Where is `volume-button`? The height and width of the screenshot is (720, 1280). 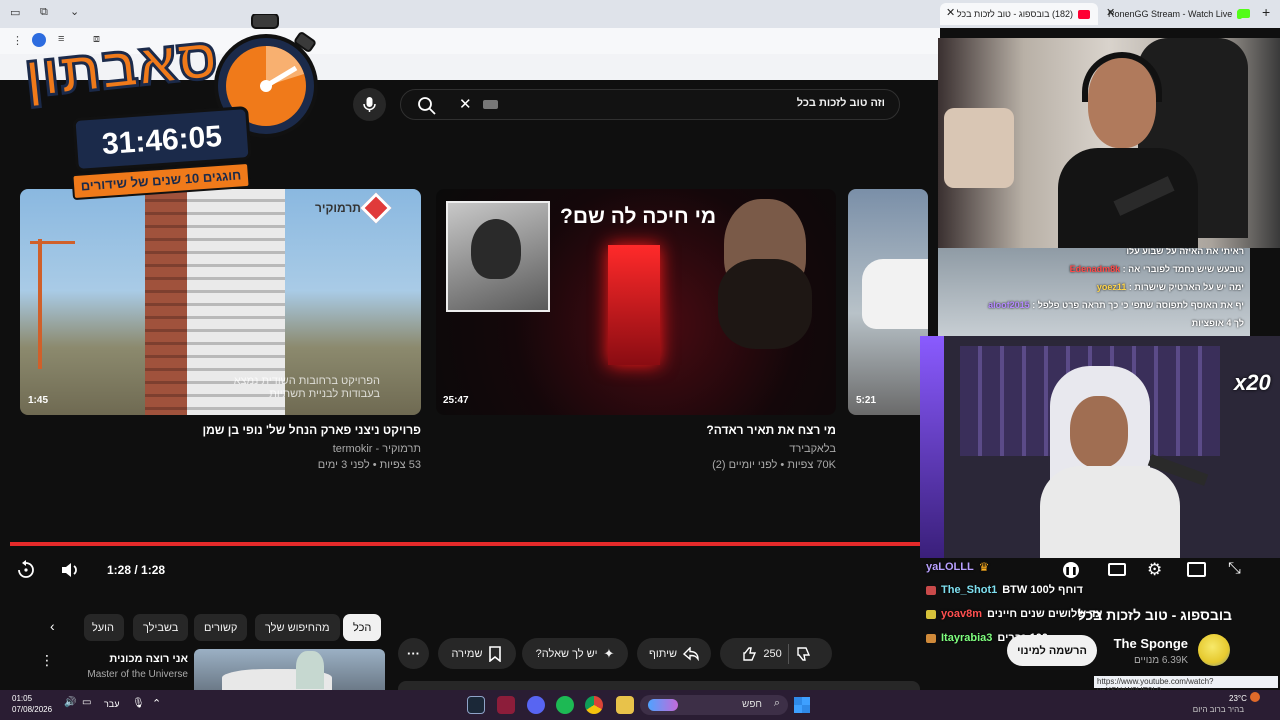
volume-button is located at coordinates (71, 570).